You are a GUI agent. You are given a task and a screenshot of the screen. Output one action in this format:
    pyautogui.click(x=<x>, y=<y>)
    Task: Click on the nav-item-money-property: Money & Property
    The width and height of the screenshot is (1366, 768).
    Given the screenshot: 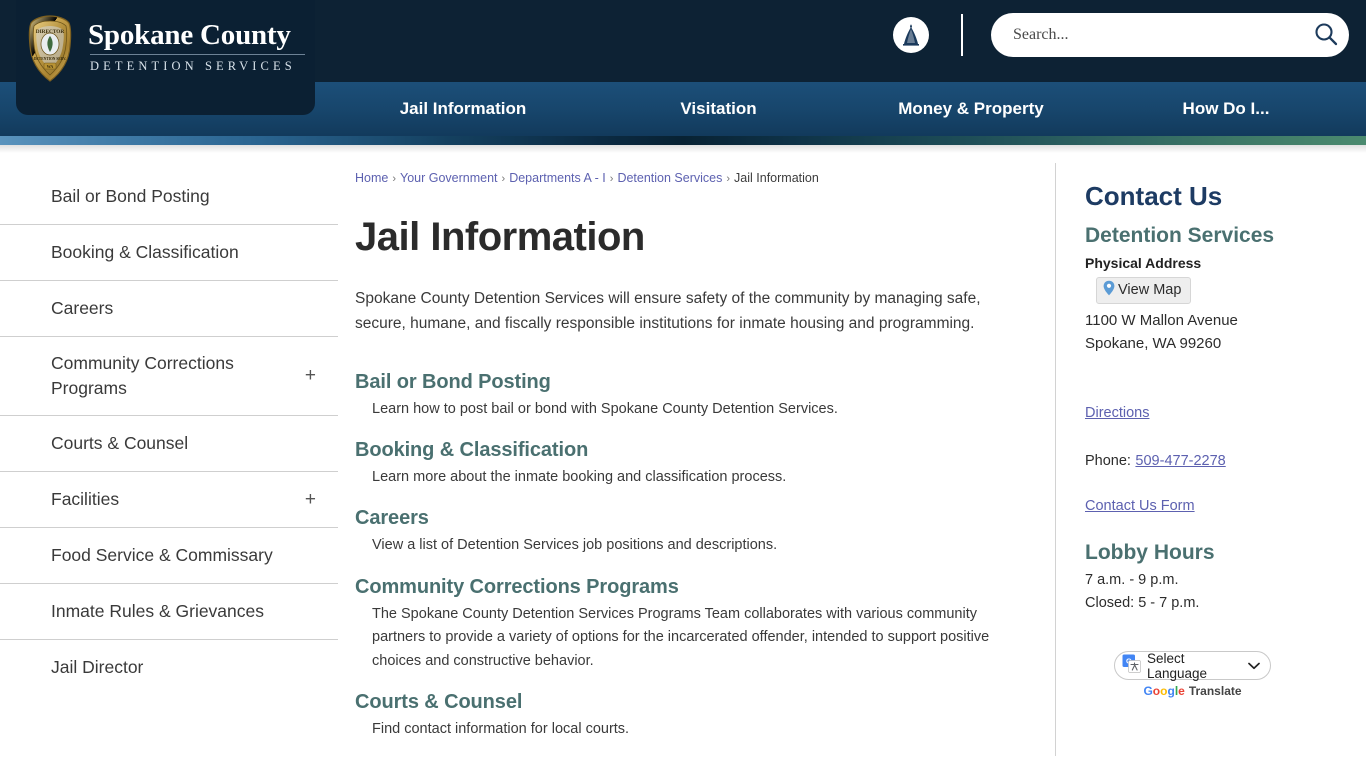 What is the action you would take?
    pyautogui.click(x=971, y=109)
    